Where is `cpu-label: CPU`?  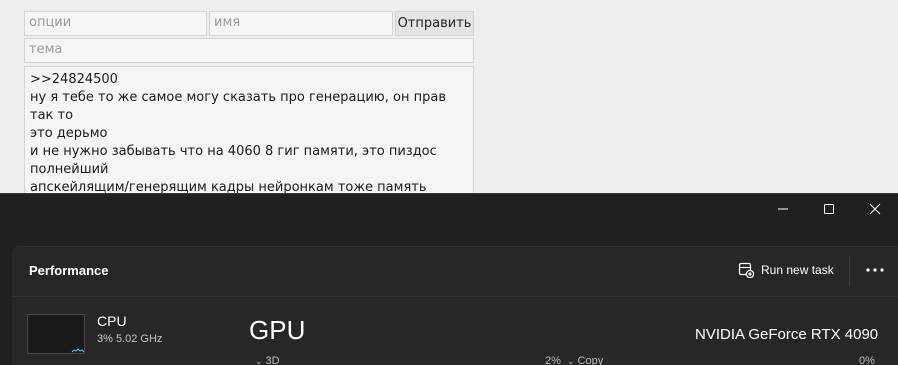
cpu-label: CPU is located at coordinates (112, 321).